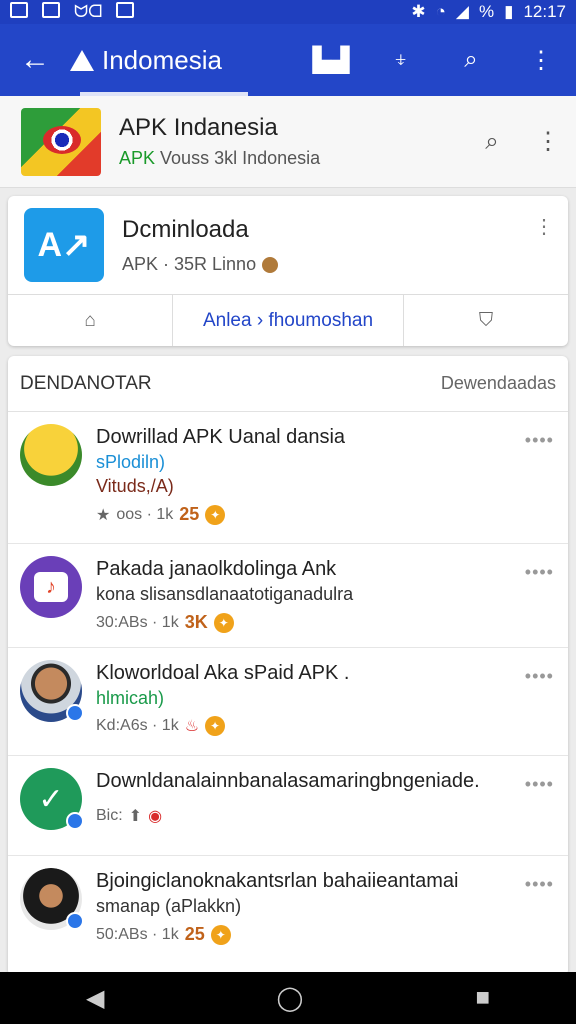 Image resolution: width=576 pixels, height=1024 pixels. Describe the element at coordinates (51, 10) in the screenshot. I see `image-icon` at that location.